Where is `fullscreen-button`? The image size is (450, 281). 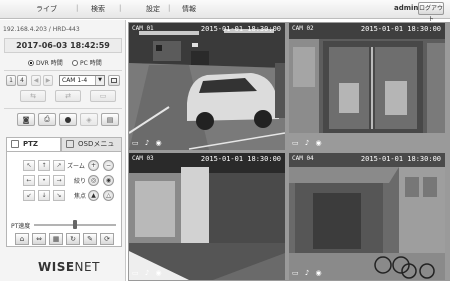 fullscreen-button is located at coordinates (114, 80).